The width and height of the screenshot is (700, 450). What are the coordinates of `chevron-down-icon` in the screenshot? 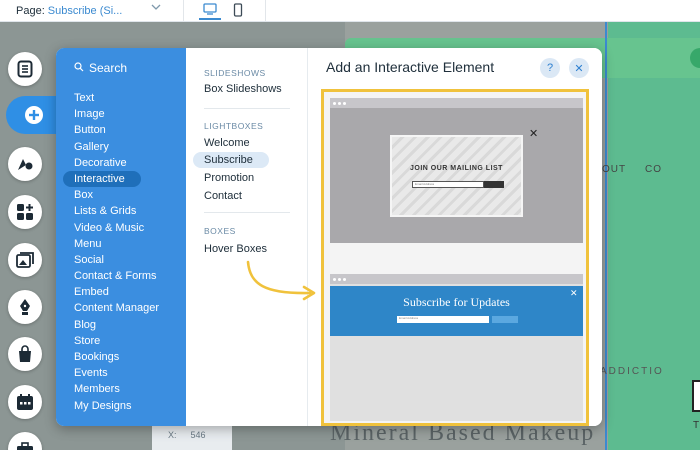 It's located at (156, 9).